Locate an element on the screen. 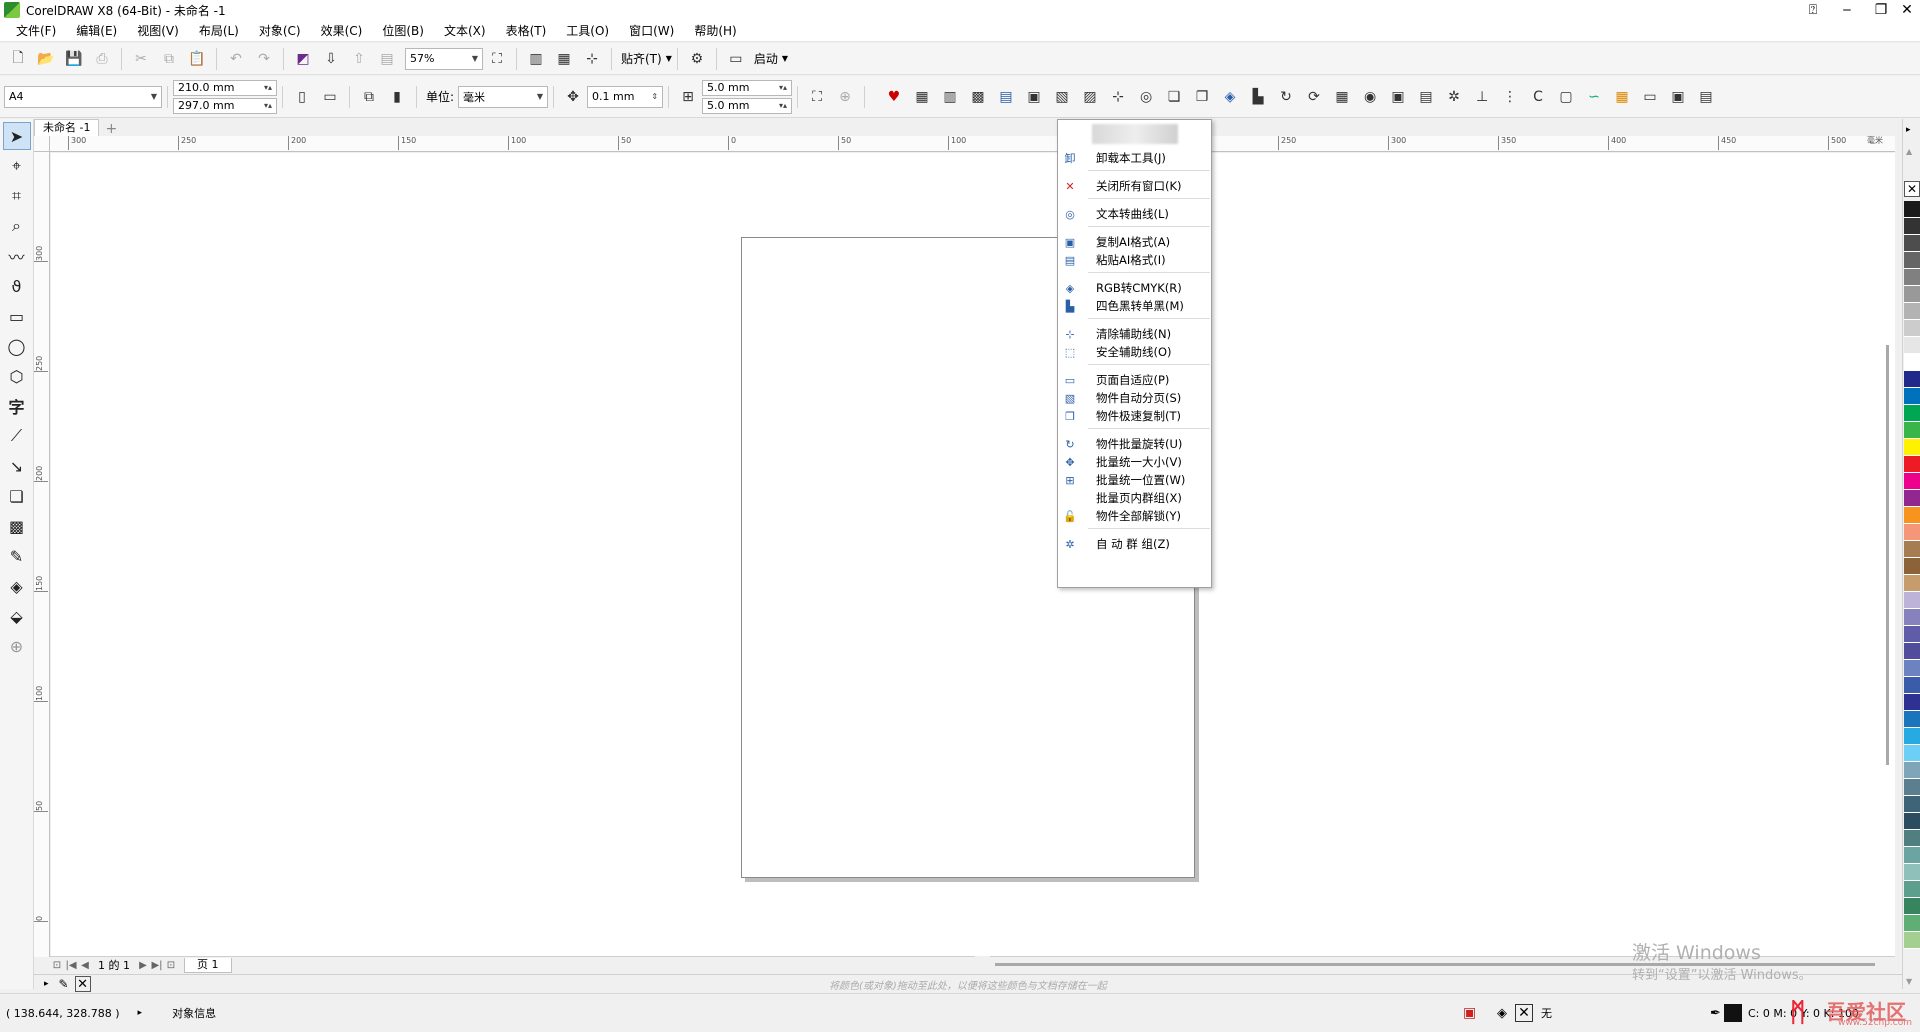  plugin-grid-icon: ▦ is located at coordinates (1342, 97).